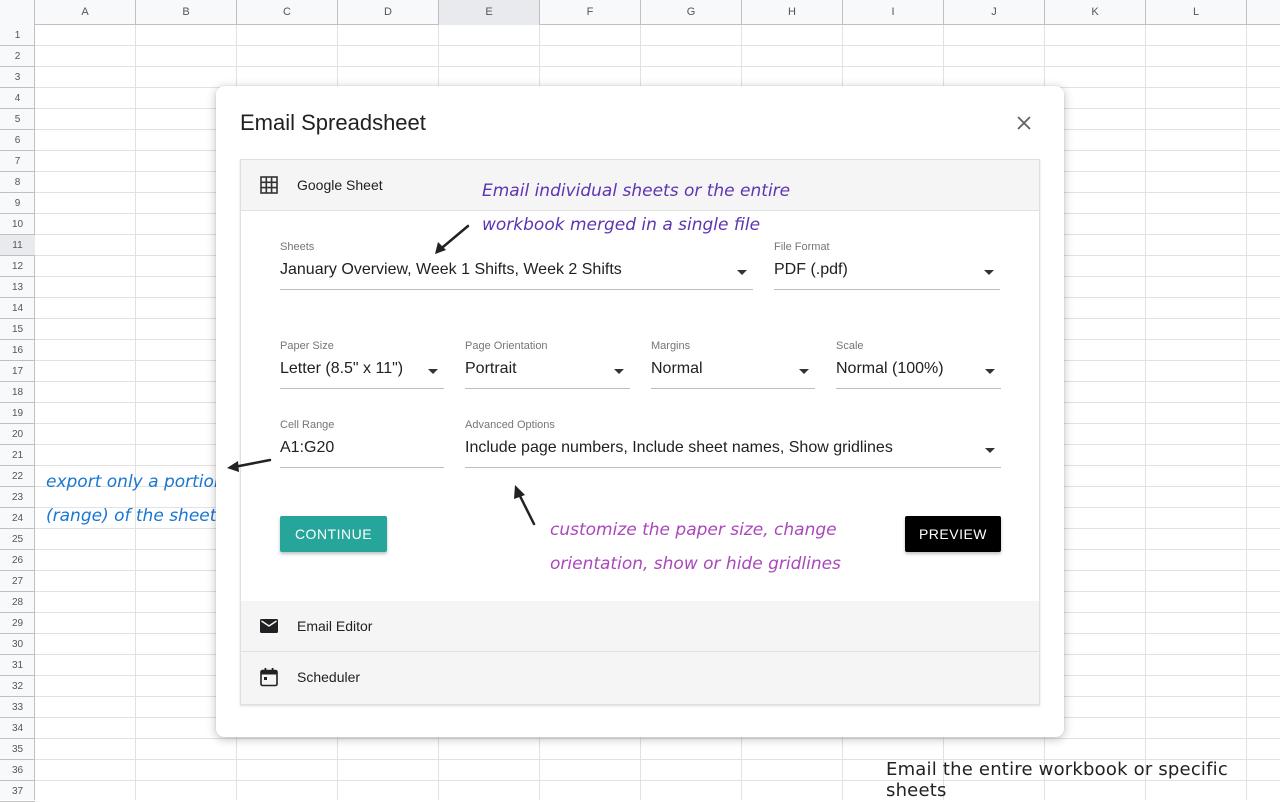 This screenshot has height=802, width=1280. Describe the element at coordinates (590, 12) in the screenshot. I see `column-header: F` at that location.